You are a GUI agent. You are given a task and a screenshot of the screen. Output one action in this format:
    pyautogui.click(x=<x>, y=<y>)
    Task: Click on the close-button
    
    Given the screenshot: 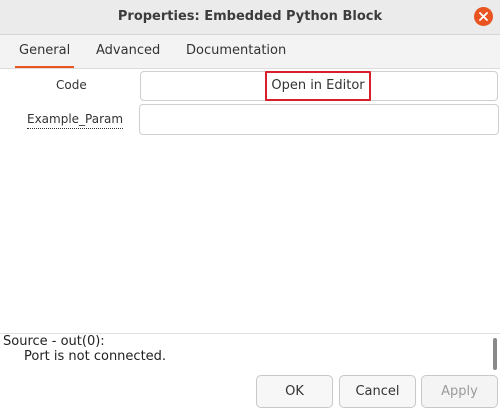 What is the action you would take?
    pyautogui.click(x=483, y=16)
    